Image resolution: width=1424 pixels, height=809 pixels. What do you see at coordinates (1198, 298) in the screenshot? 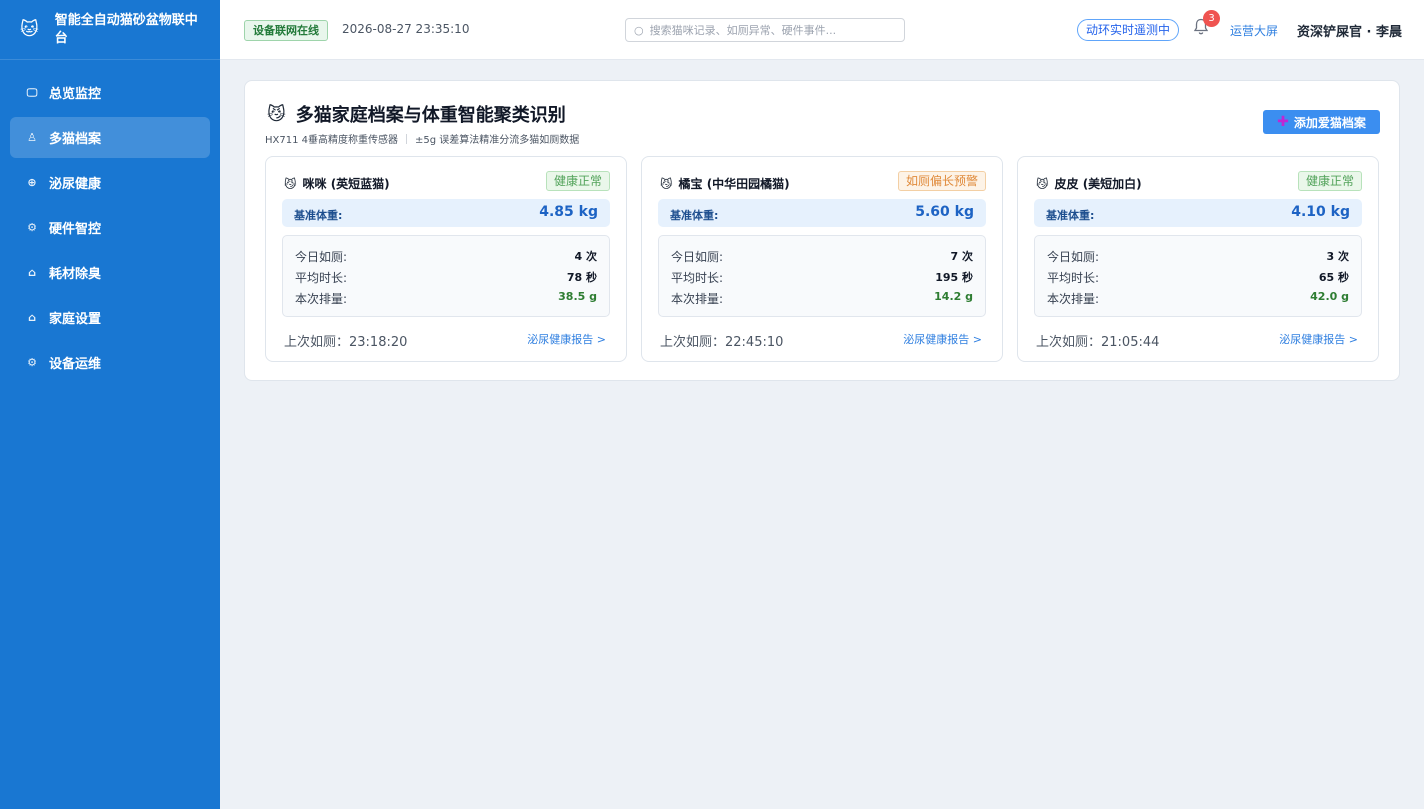
I see `stat-row-output: 本次排量: 42.0 g` at bounding box center [1198, 298].